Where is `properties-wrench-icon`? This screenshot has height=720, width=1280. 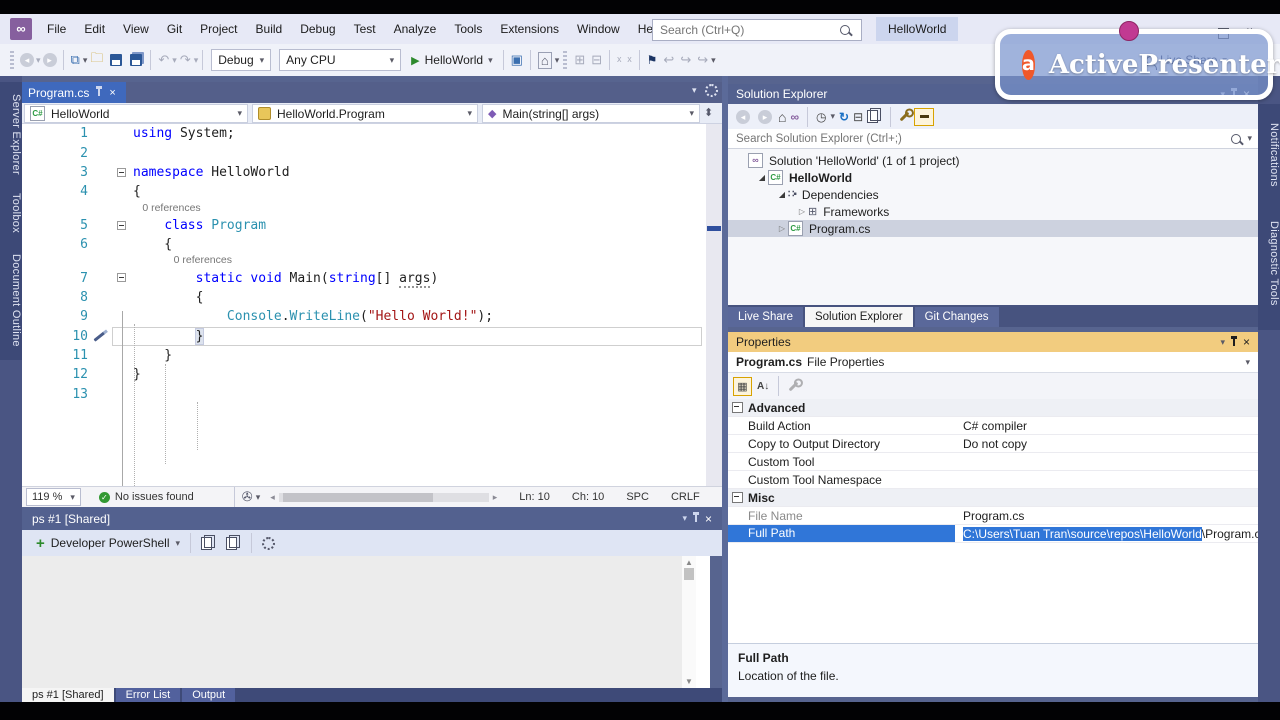 properties-wrench-icon is located at coordinates (904, 116).